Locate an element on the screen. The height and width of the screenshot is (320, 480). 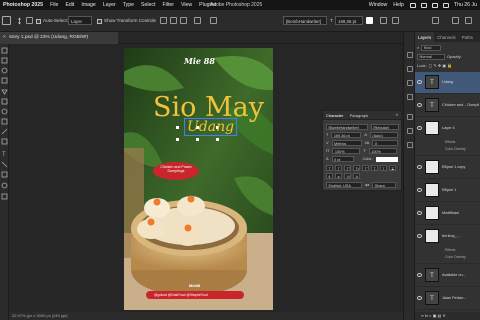
align-right-icon is located at coordinates (183, 20).